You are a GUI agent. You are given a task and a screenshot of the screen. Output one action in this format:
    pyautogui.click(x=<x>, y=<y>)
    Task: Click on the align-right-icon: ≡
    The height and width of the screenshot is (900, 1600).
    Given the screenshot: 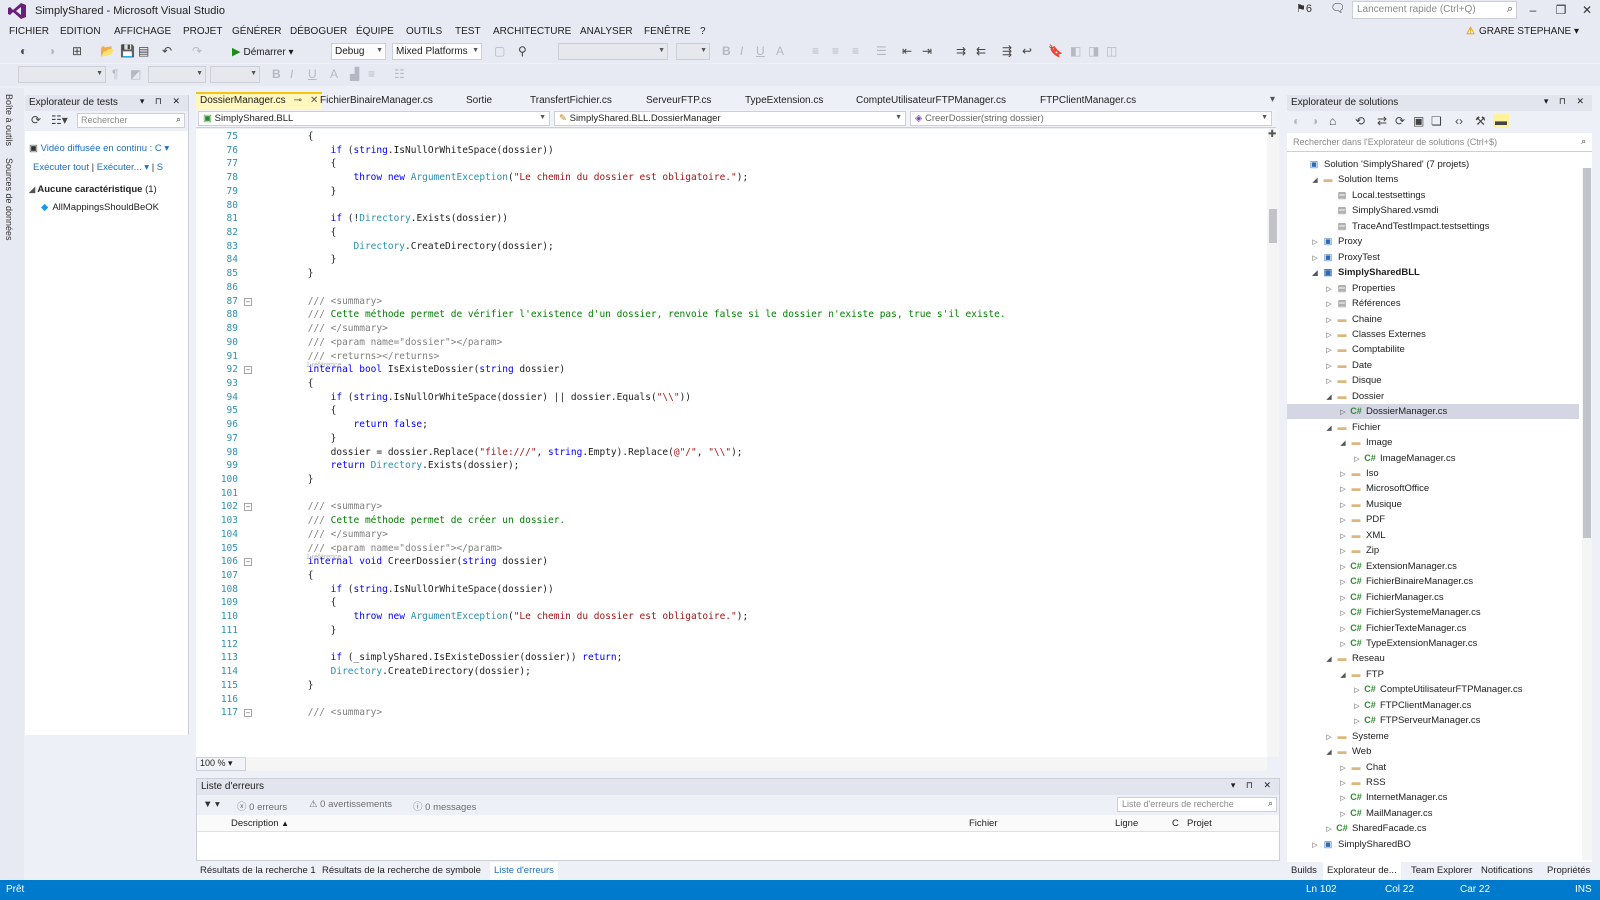 What is the action you would take?
    pyautogui.click(x=855, y=51)
    